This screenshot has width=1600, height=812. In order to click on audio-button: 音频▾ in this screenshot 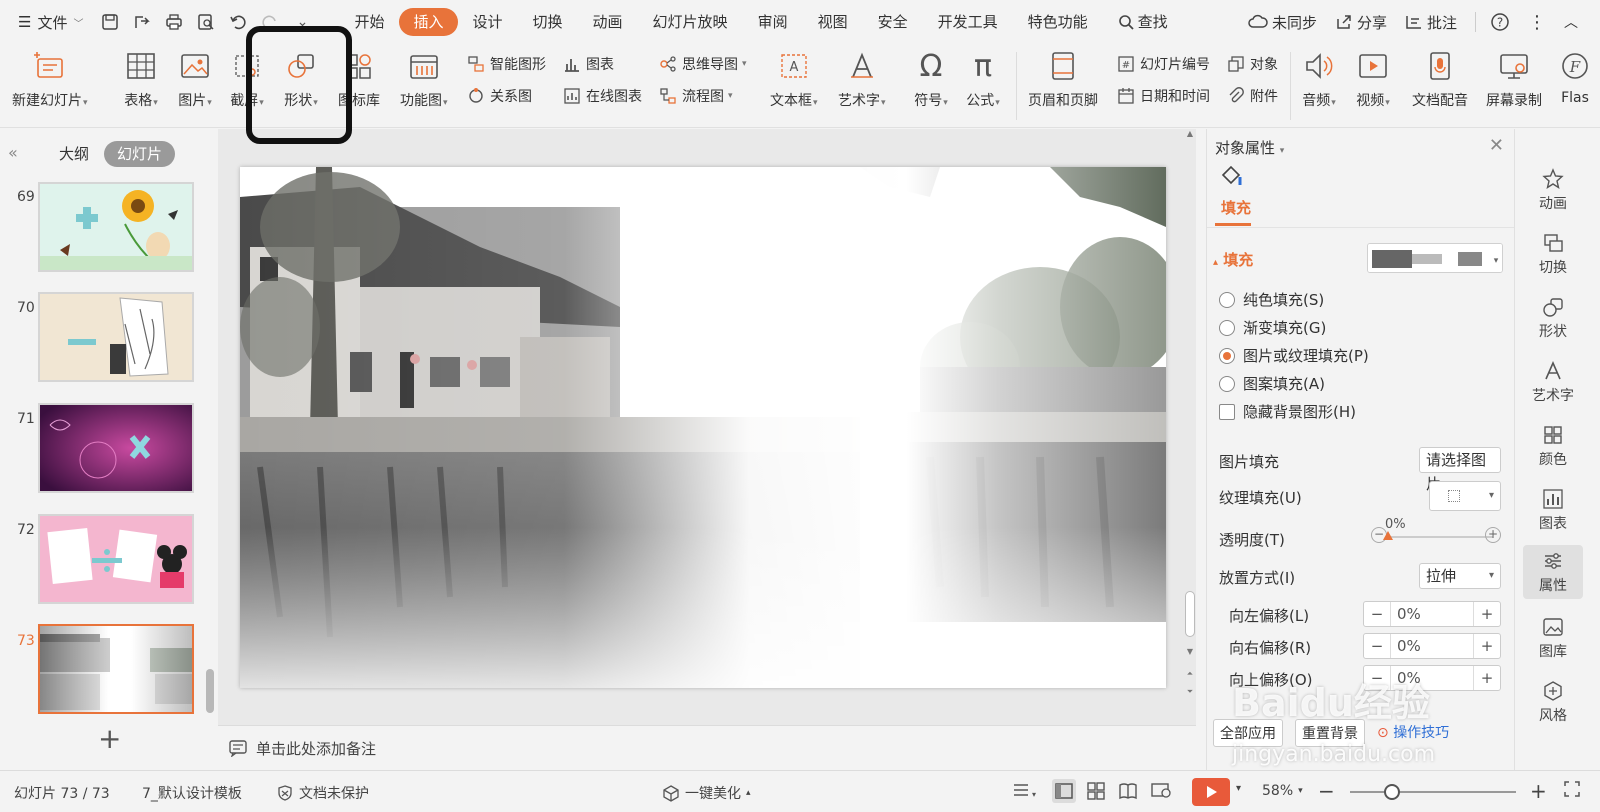, I will do `click(1319, 79)`.